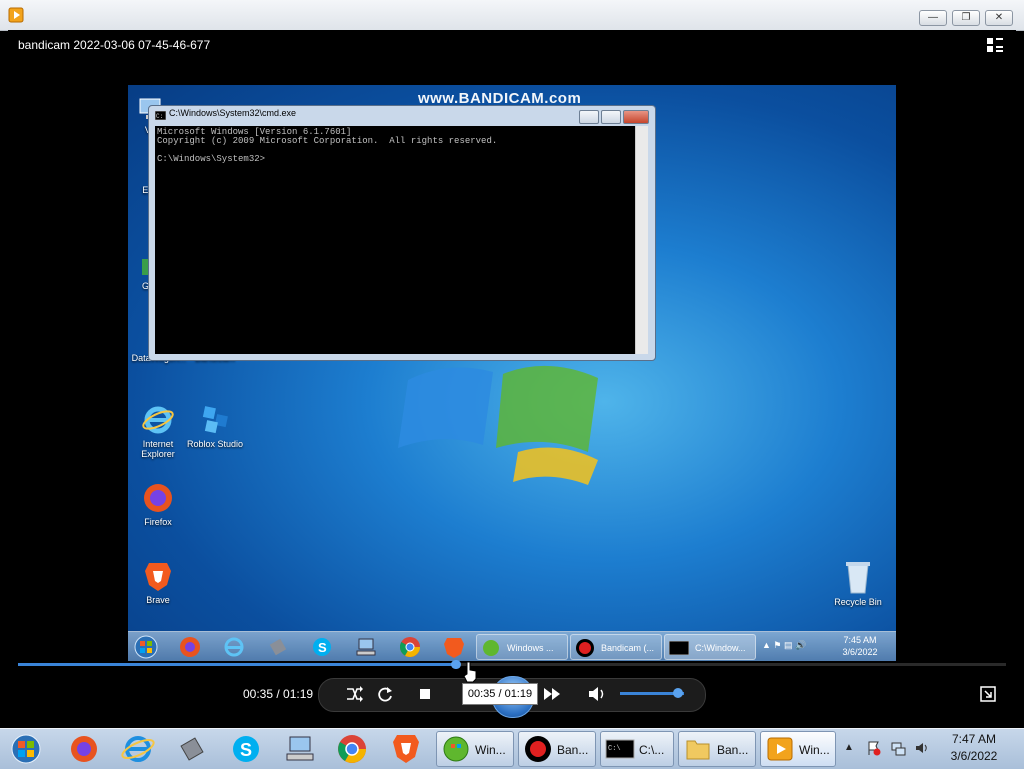  I want to click on cmd-minimize-button, so click(589, 117).